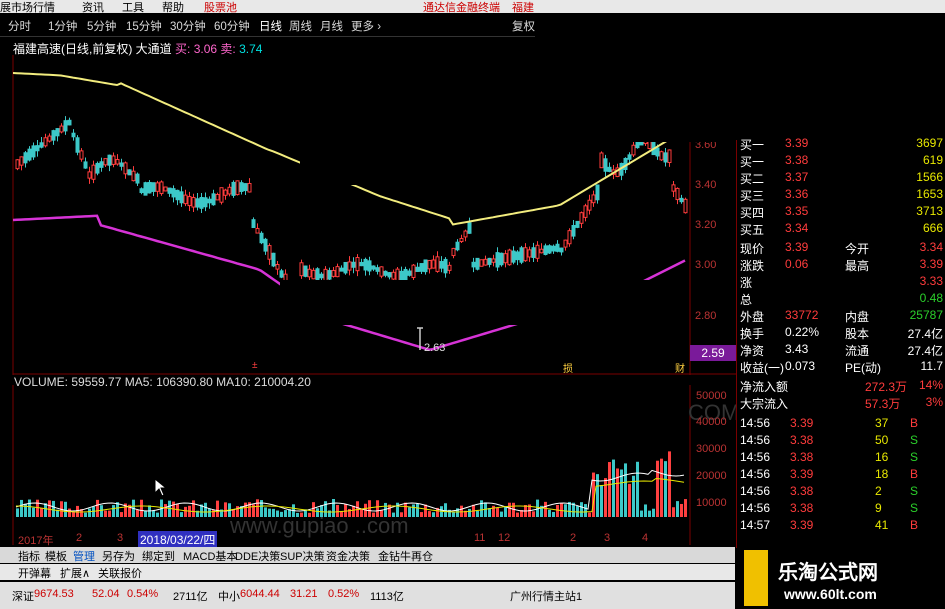  Describe the element at coordinates (711, 396) in the screenshot. I see `volume-tick: 50000` at that location.